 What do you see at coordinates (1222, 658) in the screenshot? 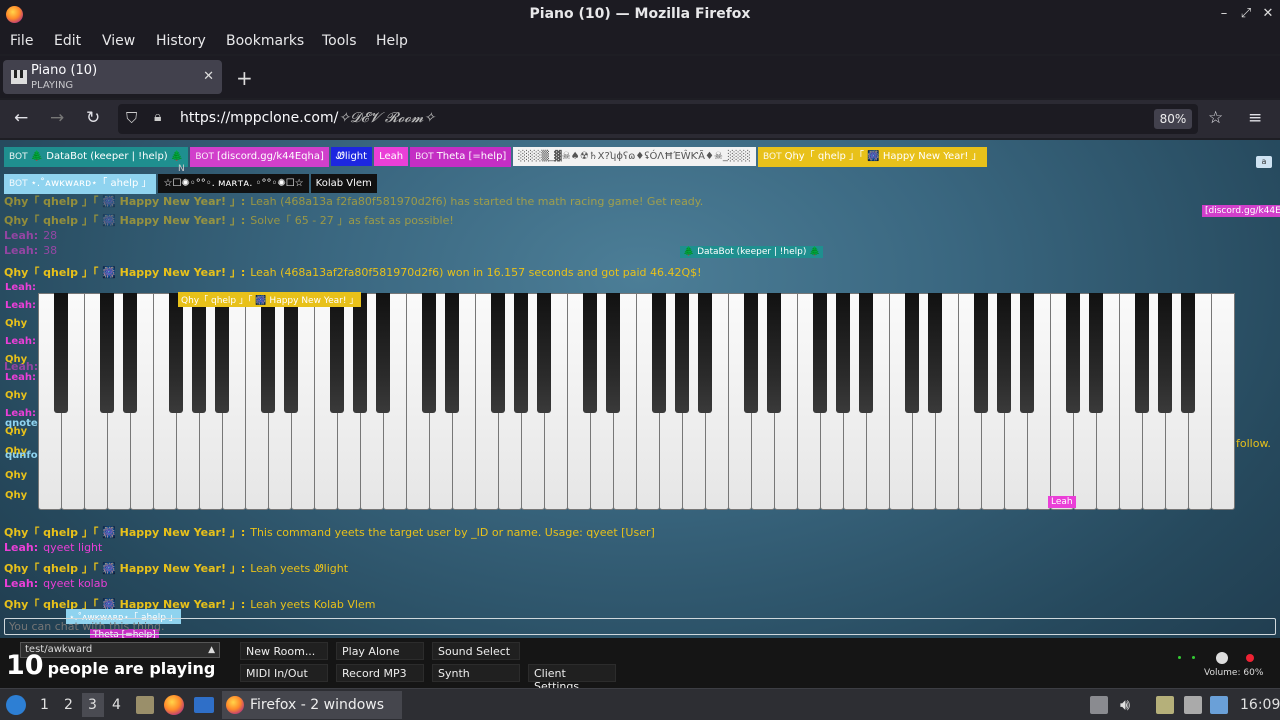
I see `volume-knob` at bounding box center [1222, 658].